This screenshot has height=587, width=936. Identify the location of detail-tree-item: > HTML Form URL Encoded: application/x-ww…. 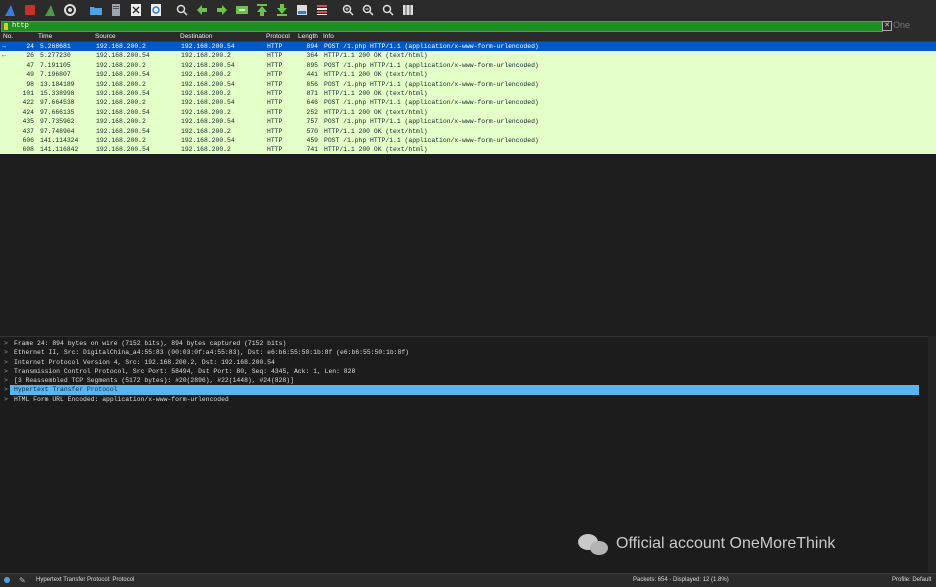
(464, 399).